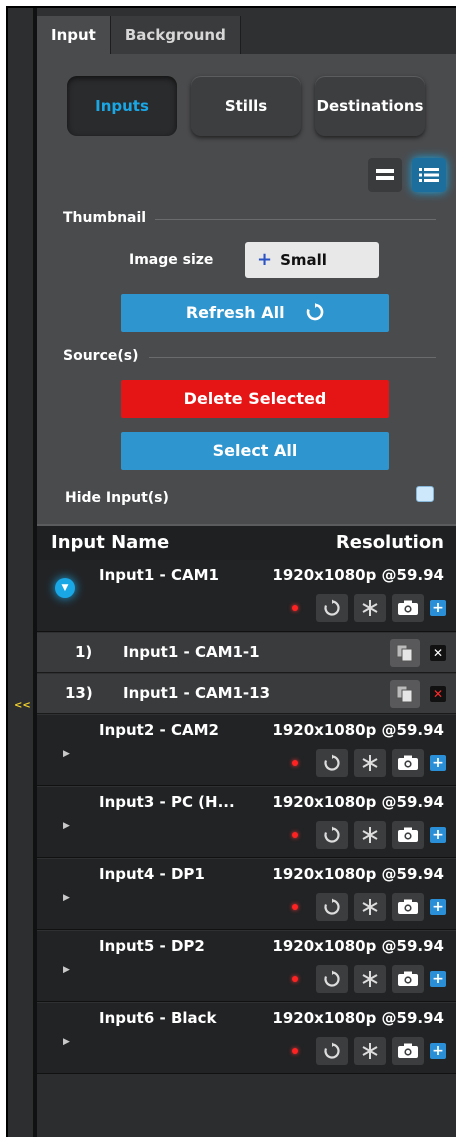 The width and height of the screenshot is (456, 1137). Describe the element at coordinates (246, 1105) in the screenshot. I see `list-empty-area` at that location.